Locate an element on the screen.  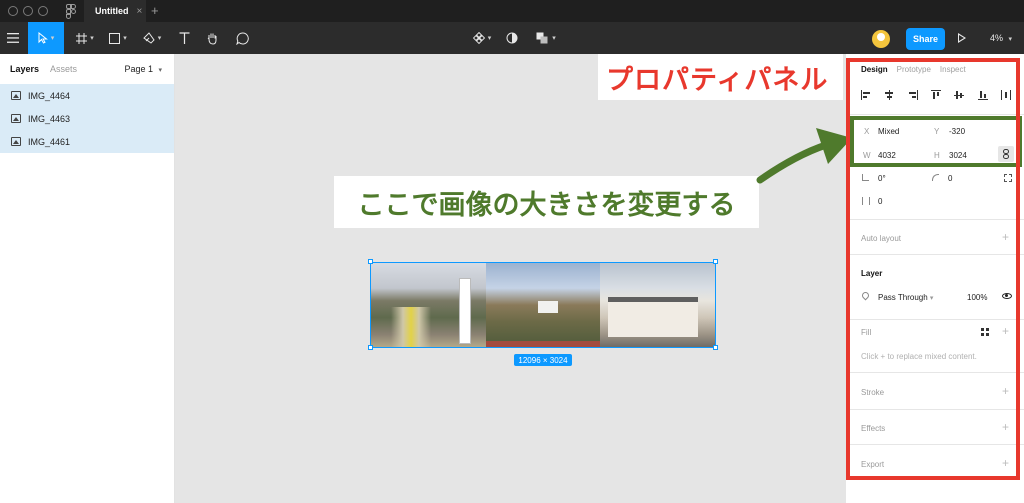
tab-prototype: Prototype is located at coordinates (914, 69).